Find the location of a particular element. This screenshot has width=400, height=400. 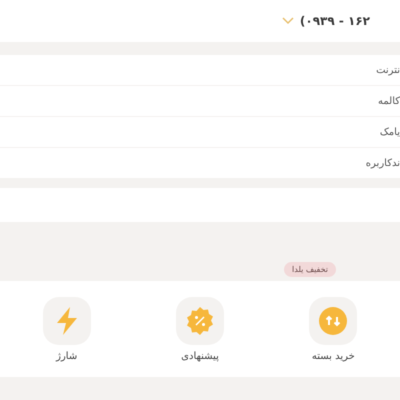

chevron-down-icon is located at coordinates (288, 21).